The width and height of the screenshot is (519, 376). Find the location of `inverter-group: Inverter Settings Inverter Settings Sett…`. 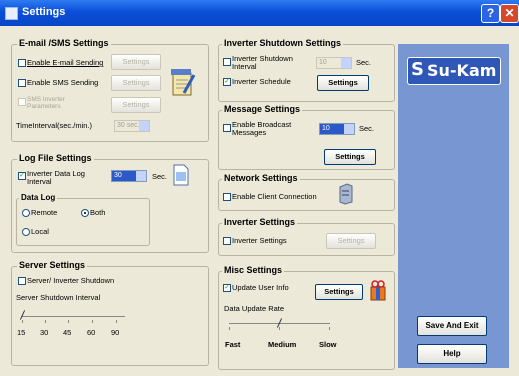

inverter-group: Inverter Settings Inverter Settings Sett… is located at coordinates (306, 236).